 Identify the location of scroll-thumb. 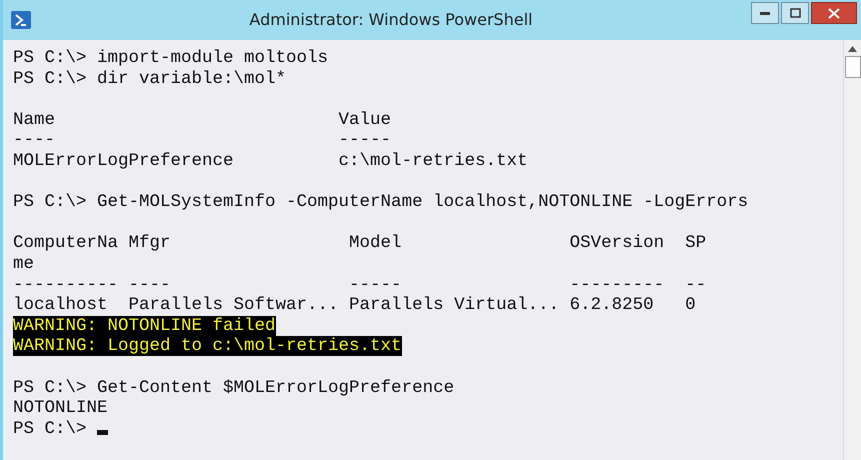
(852, 67).